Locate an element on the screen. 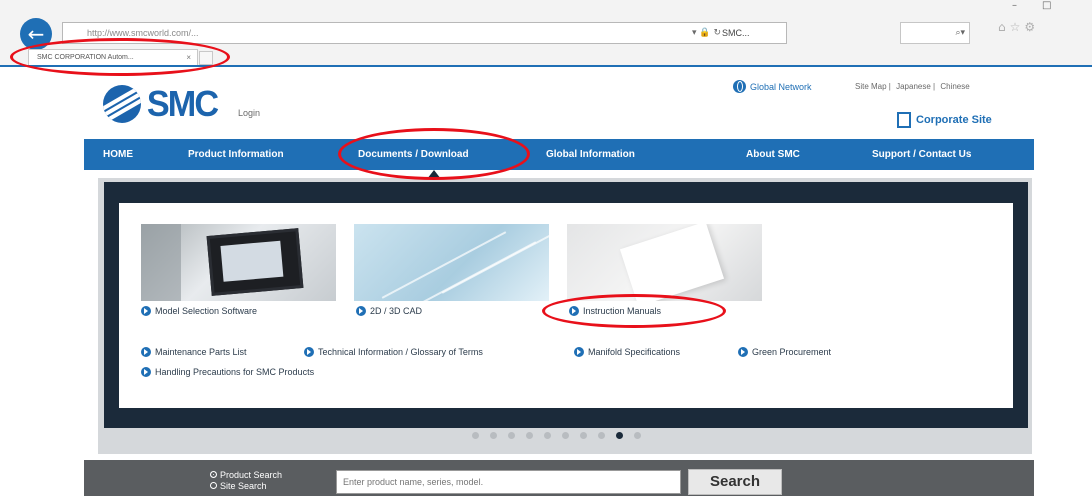 The width and height of the screenshot is (1092, 496). login-link: Login is located at coordinates (249, 113).